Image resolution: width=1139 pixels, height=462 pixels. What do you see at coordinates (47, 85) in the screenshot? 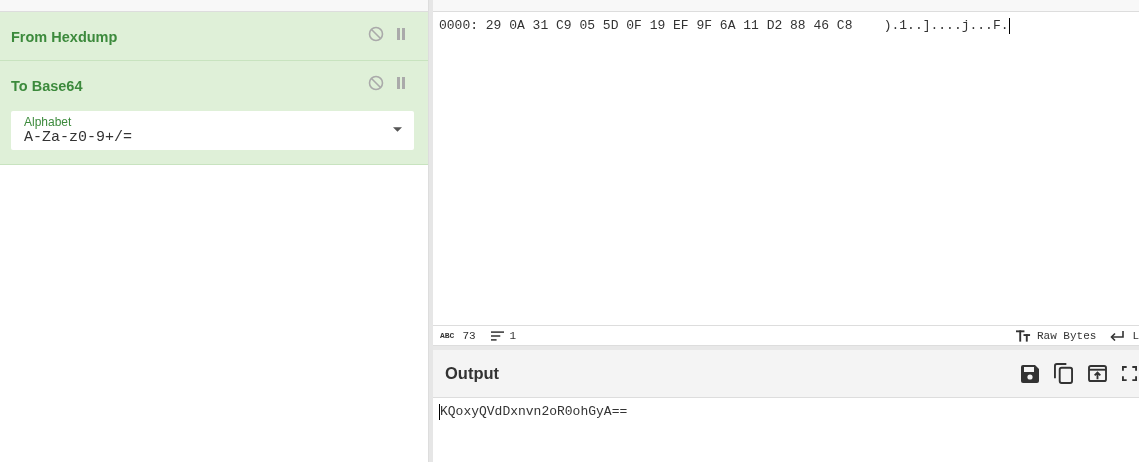
I see `operation-name: To Base64` at bounding box center [47, 85].